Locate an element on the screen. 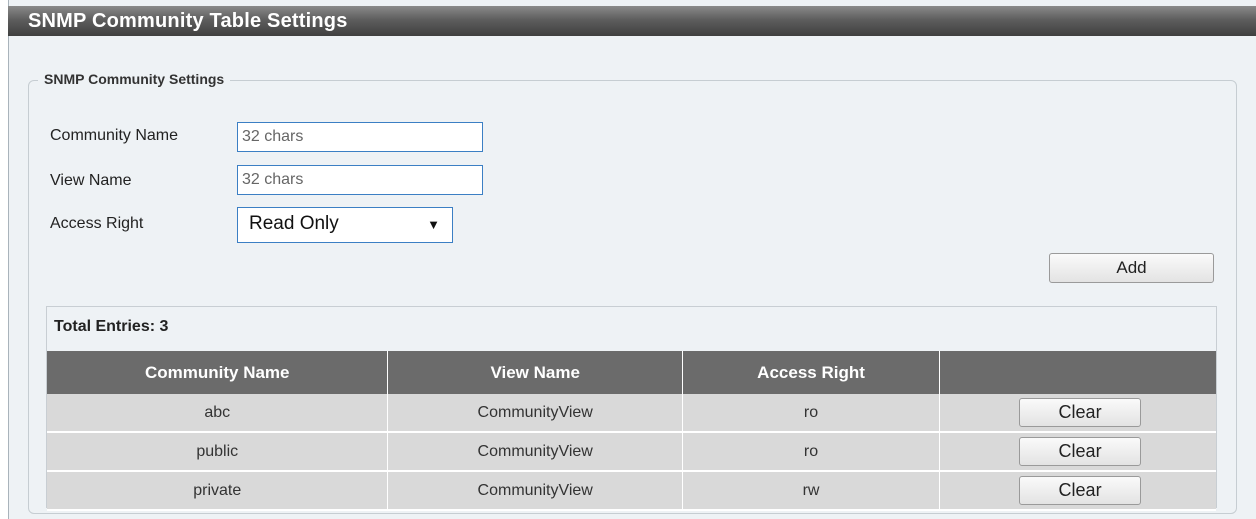 This screenshot has width=1256, height=519. cell-community-name: abc is located at coordinates (218, 413).